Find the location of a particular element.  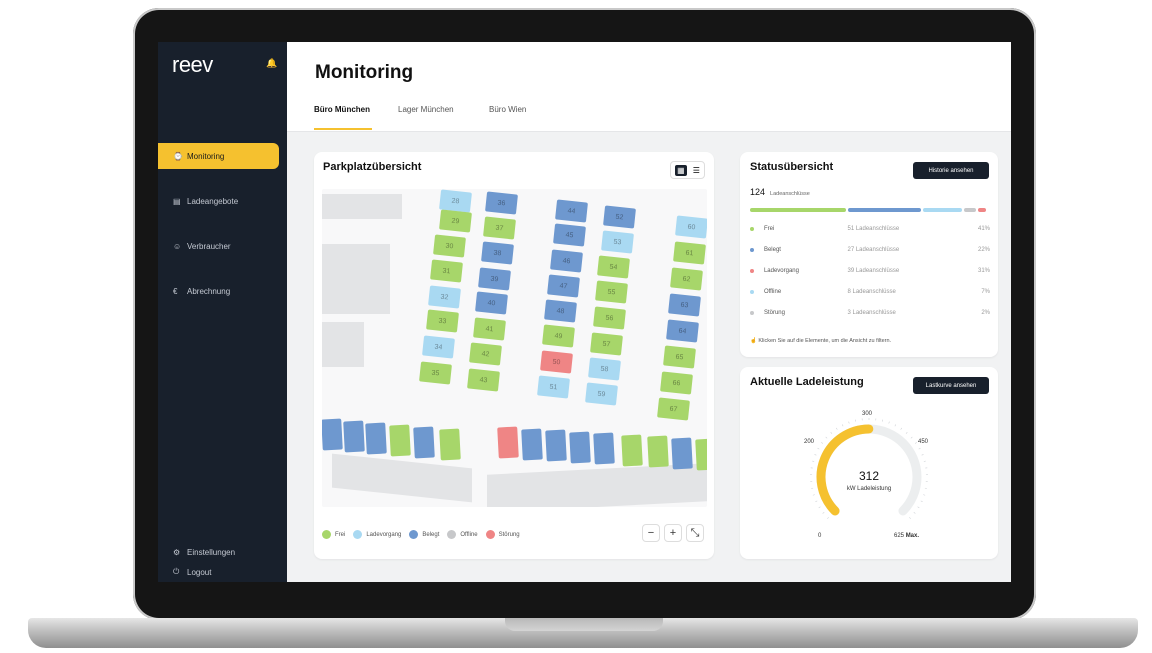

parking-slot: 35 is located at coordinates (435, 373).